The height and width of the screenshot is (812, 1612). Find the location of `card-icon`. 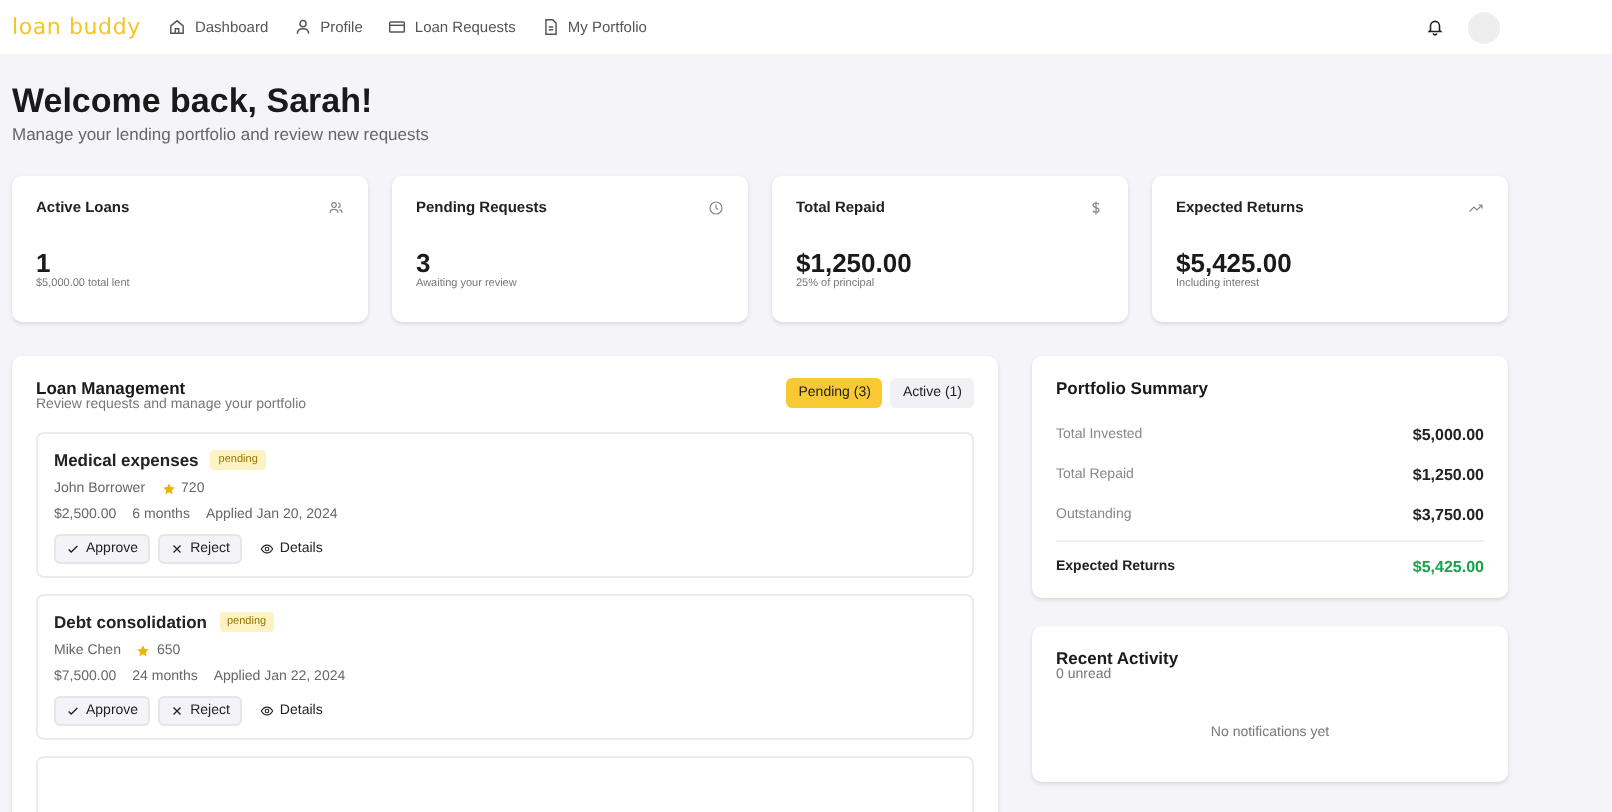

card-icon is located at coordinates (397, 27).